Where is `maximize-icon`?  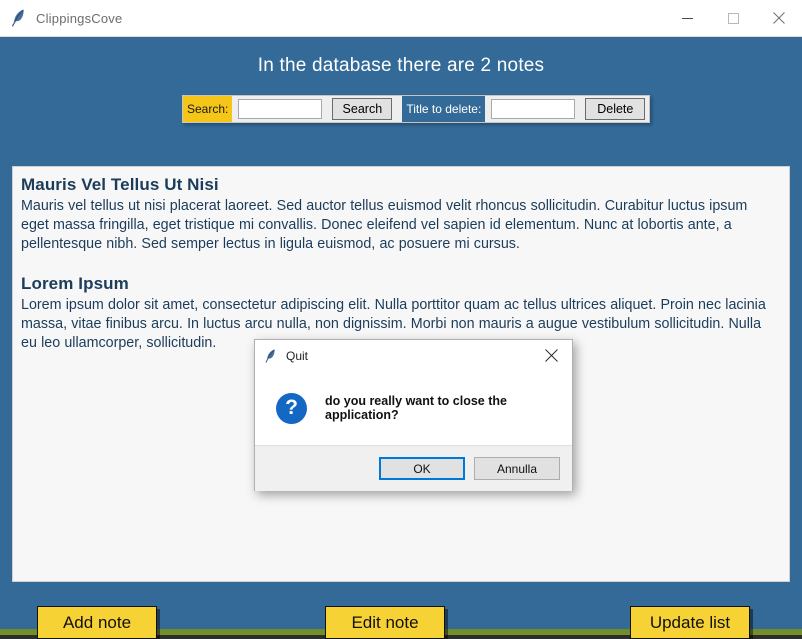
maximize-icon is located at coordinates (733, 18).